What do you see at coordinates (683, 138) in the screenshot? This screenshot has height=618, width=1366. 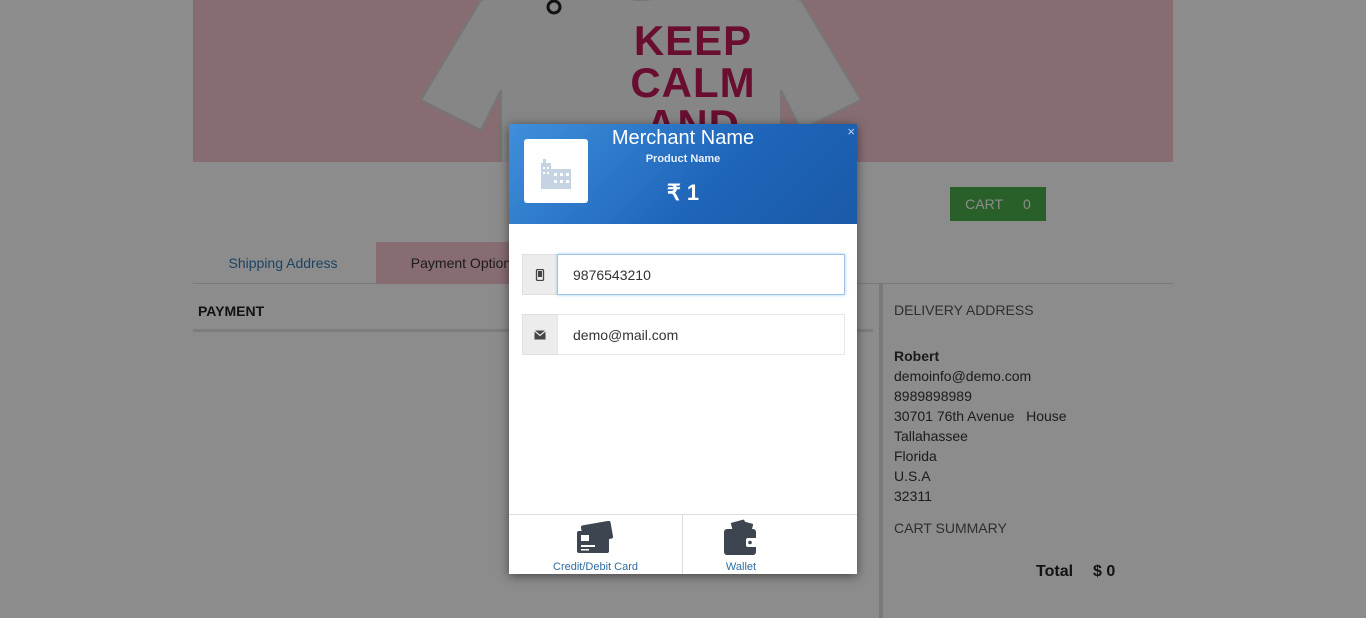 I see `merchant-name: Merchant Name` at bounding box center [683, 138].